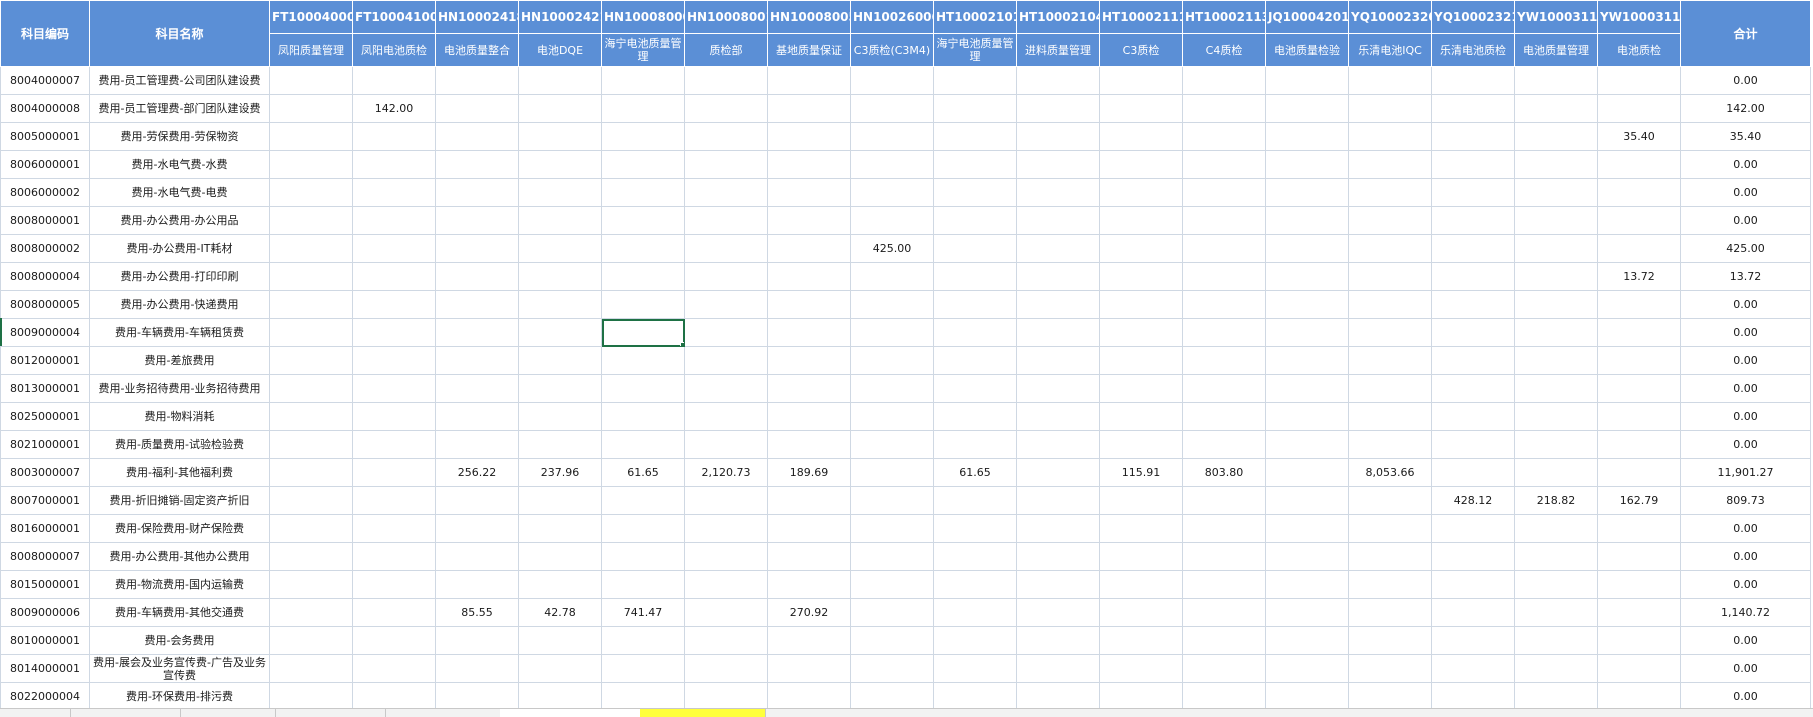 This screenshot has height=717, width=1813. Describe the element at coordinates (311, 50) in the screenshot. I see `header-dept-name: 凤阳质量管理` at that location.